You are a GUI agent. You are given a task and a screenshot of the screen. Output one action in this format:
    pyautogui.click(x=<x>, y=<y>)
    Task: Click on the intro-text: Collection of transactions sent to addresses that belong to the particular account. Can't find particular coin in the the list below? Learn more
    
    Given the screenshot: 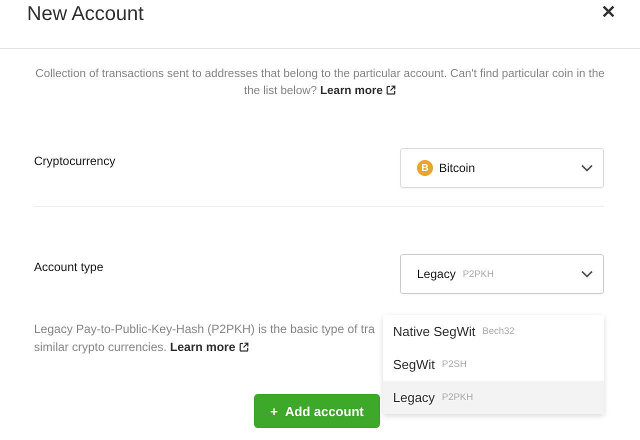 What is the action you would take?
    pyautogui.click(x=320, y=83)
    